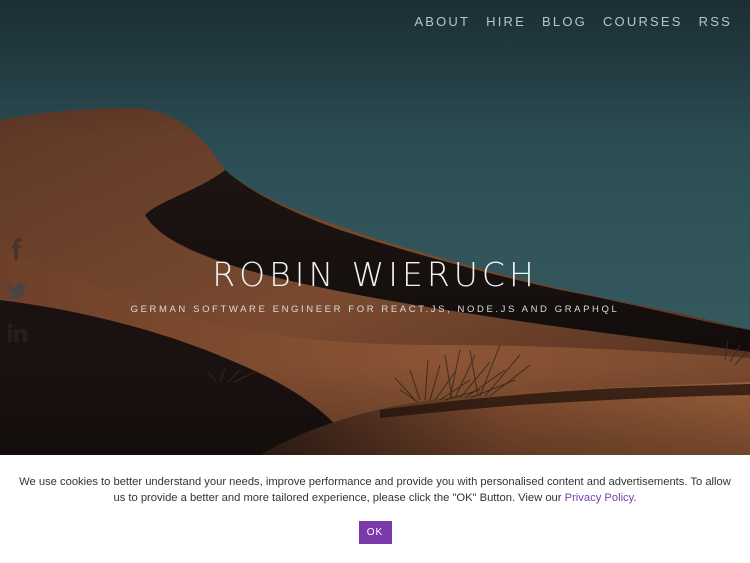 The width and height of the screenshot is (750, 563). Describe the element at coordinates (442, 21) in the screenshot. I see `nav-about-link: ABOUT` at that location.